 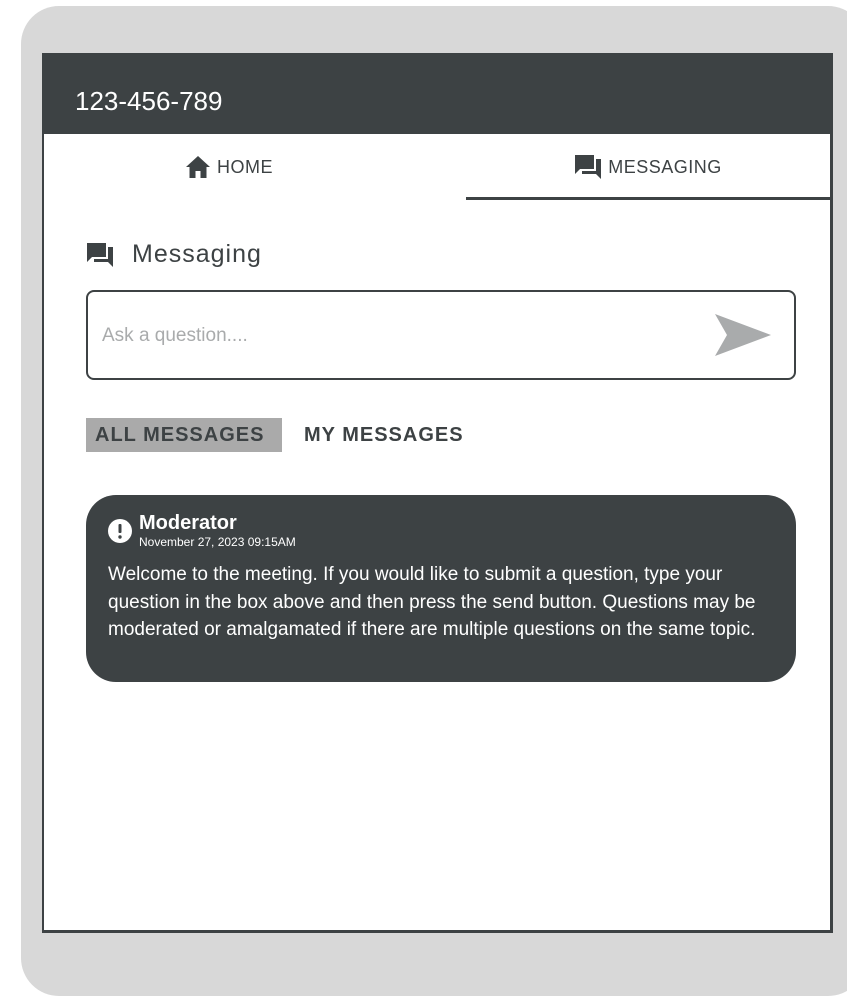 What do you see at coordinates (665, 166) in the screenshot?
I see `tab-messaging-label: MESSAGING` at bounding box center [665, 166].